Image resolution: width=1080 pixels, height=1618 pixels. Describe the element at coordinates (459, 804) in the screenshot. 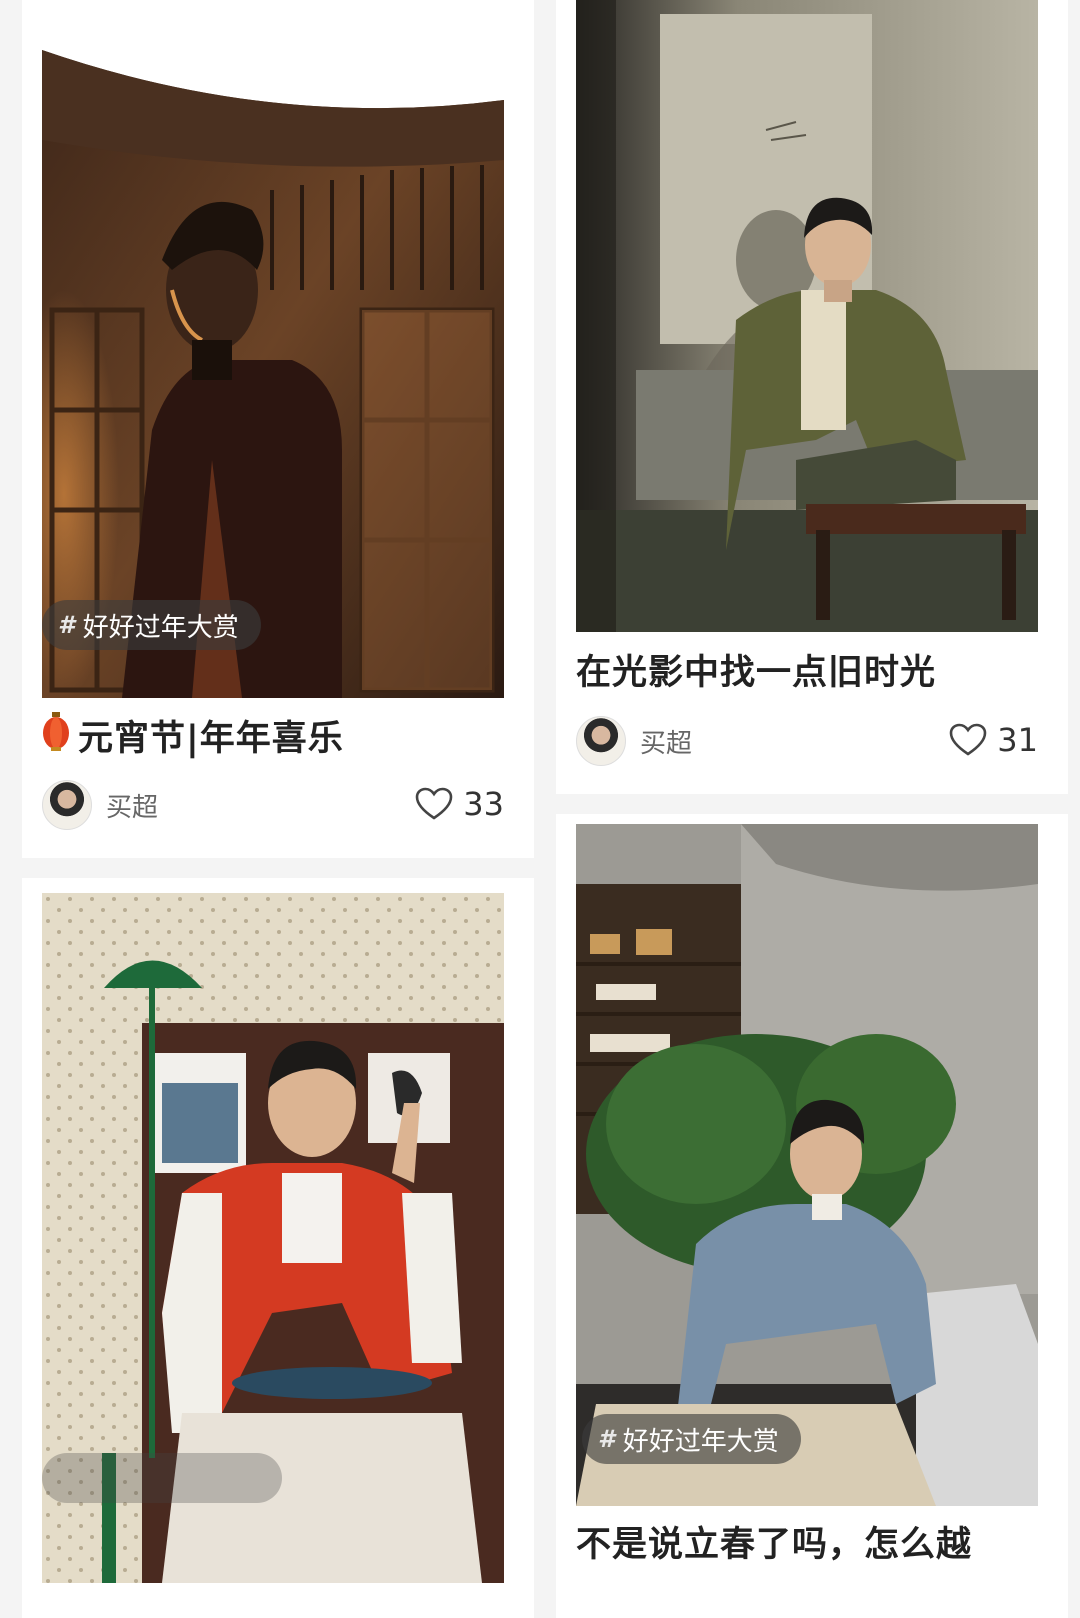

I see `like-button: 33` at that location.